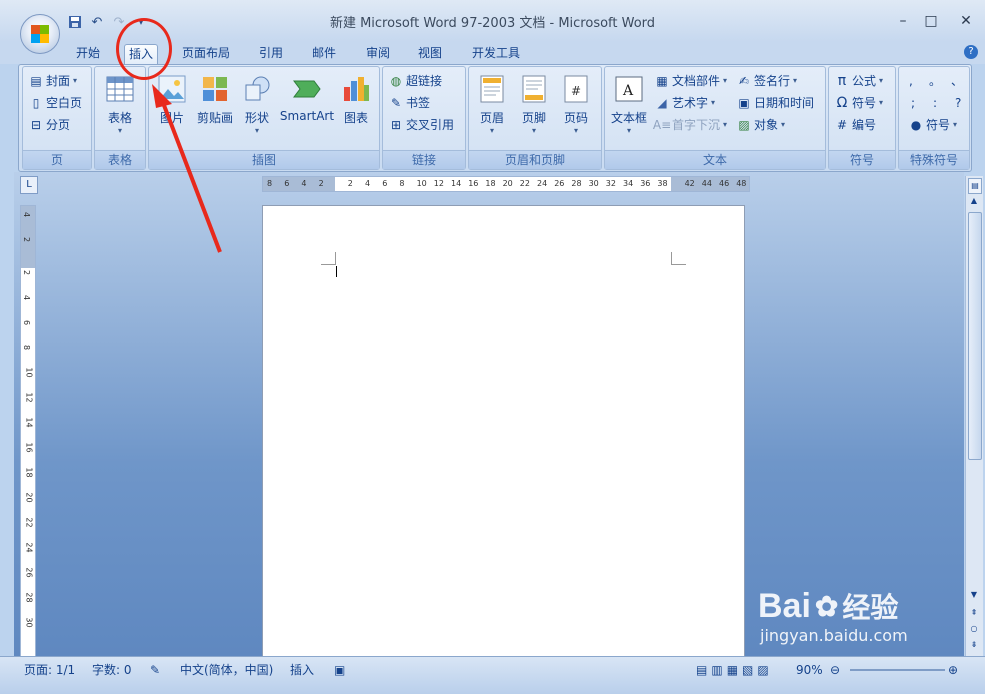 This screenshot has width=985, height=694. What do you see at coordinates (27, 322) in the screenshot?
I see `ruler-v-label: 6` at bounding box center [27, 322].